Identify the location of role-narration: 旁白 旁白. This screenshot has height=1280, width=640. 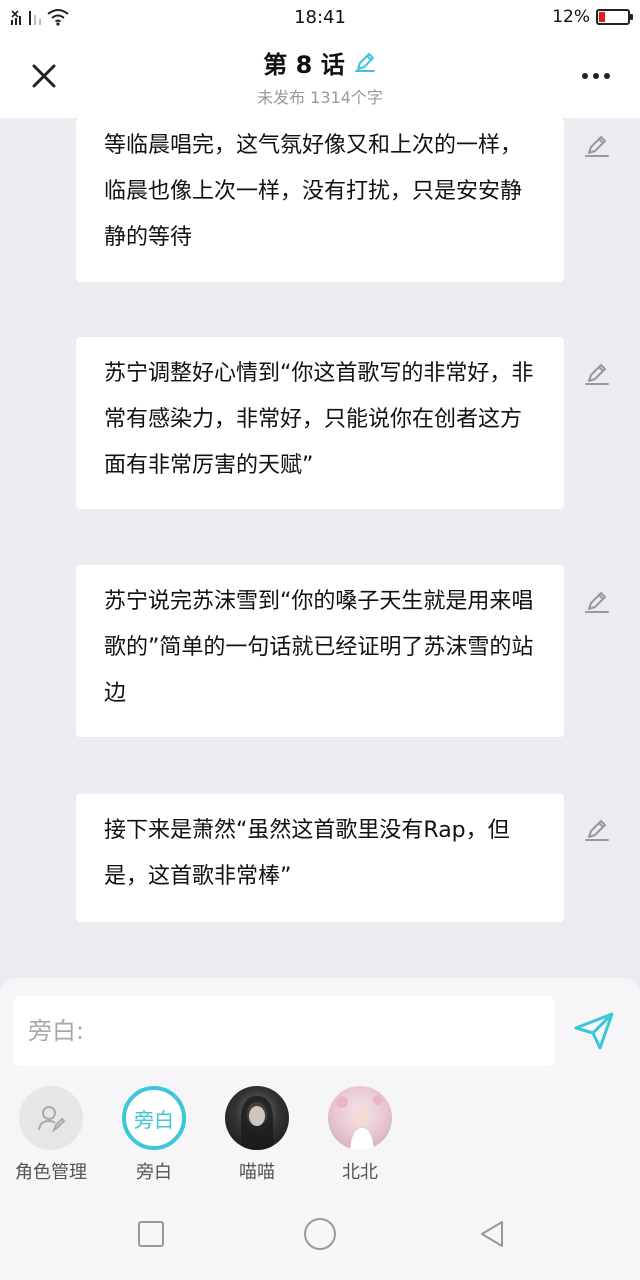
(154, 1135).